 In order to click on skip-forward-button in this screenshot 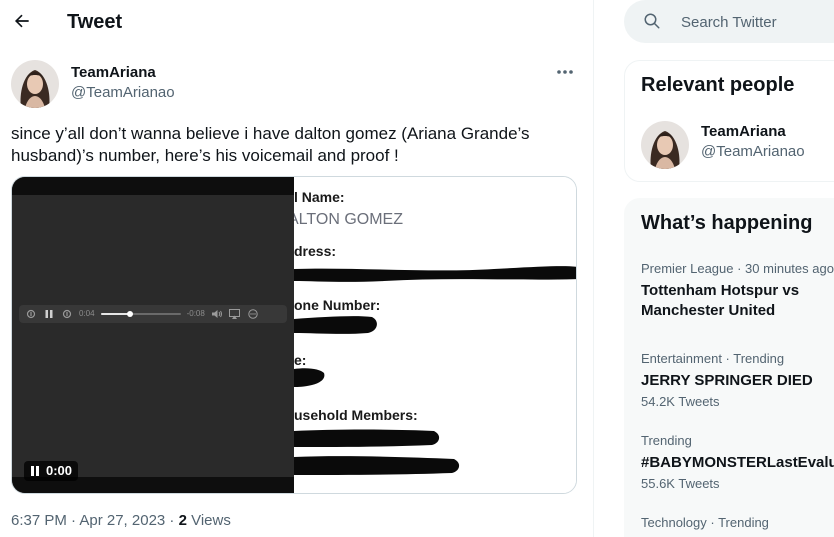, I will do `click(67, 314)`.